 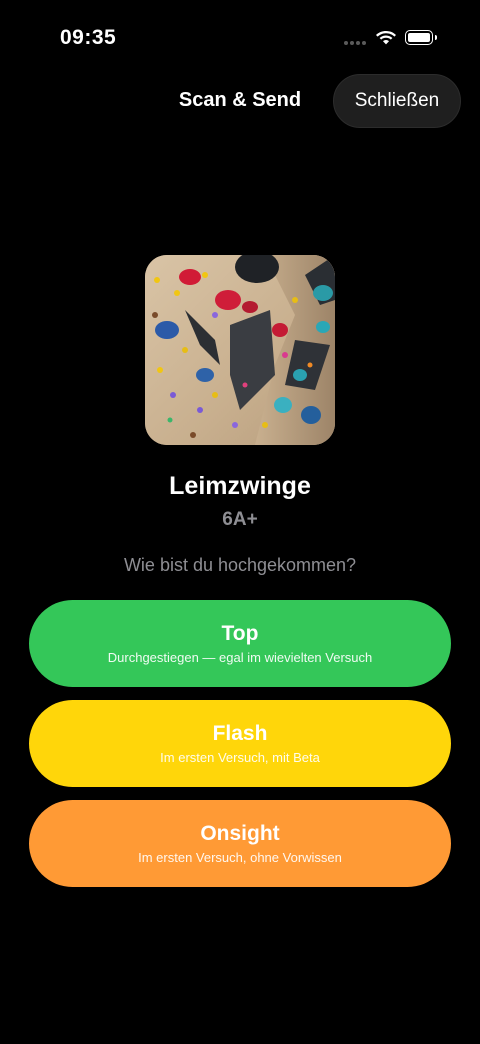 I want to click on onsight-button-label: Onsight, so click(x=240, y=833).